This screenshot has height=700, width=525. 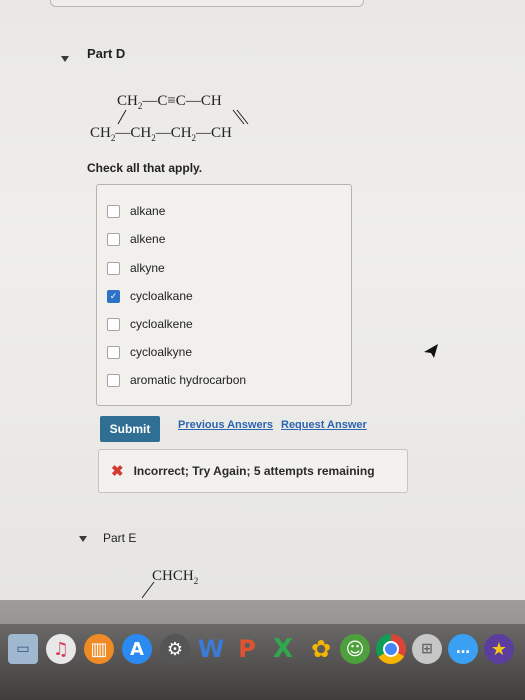 I want to click on option-alkene: alkene, so click(x=136, y=239).